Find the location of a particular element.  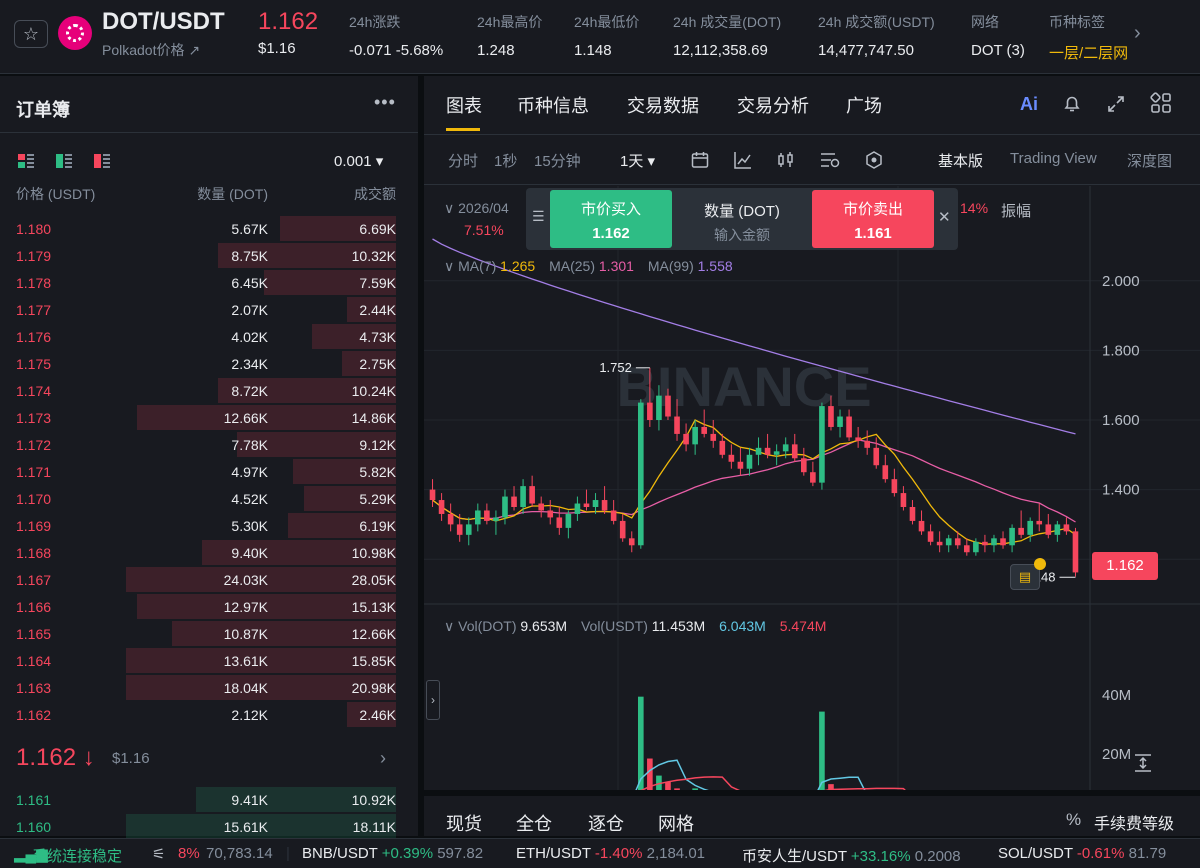

ask-row: 1.179 8.75K 10.32K is located at coordinates (209, 255).